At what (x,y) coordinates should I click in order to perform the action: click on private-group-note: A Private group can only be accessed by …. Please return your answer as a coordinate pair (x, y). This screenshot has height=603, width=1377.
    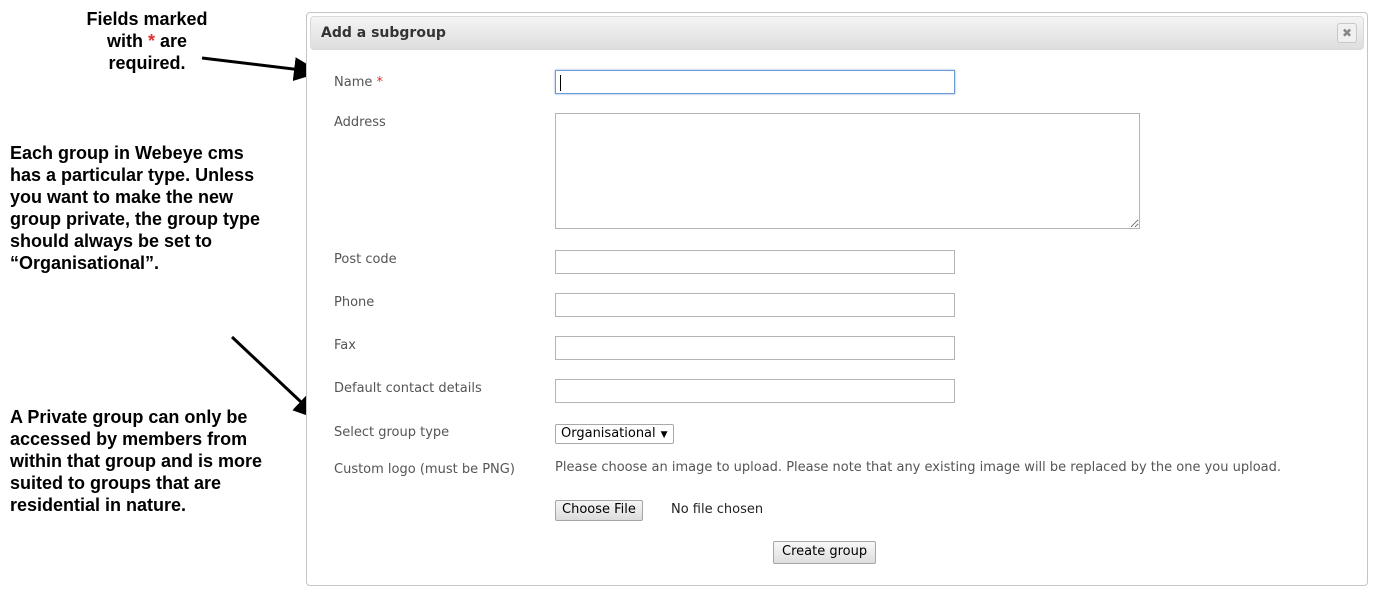
    Looking at the image, I should click on (136, 461).